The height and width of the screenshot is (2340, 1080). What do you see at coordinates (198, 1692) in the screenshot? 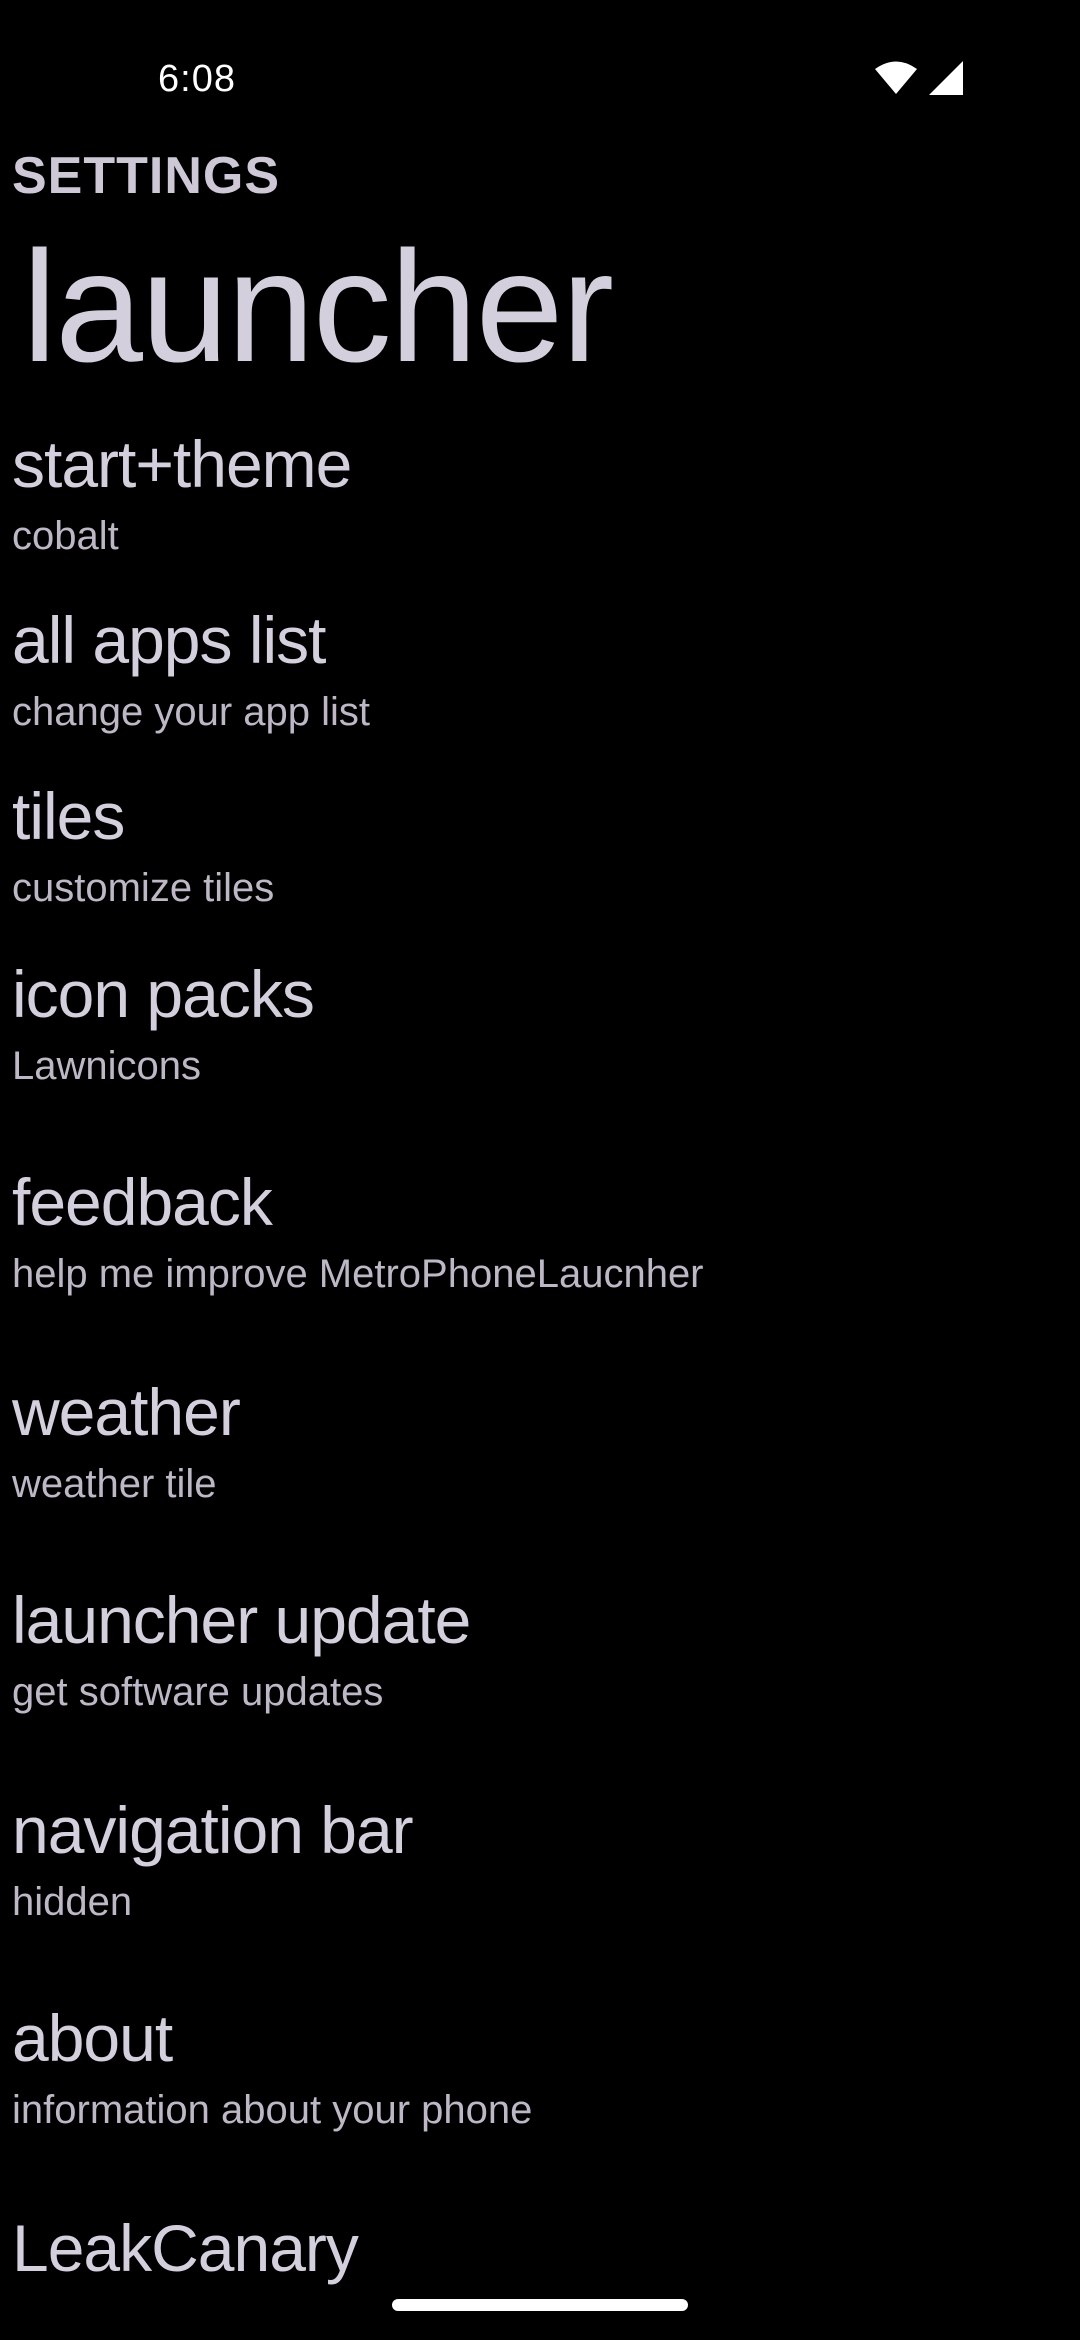
I see `setting-subtitle: get software updates` at bounding box center [198, 1692].